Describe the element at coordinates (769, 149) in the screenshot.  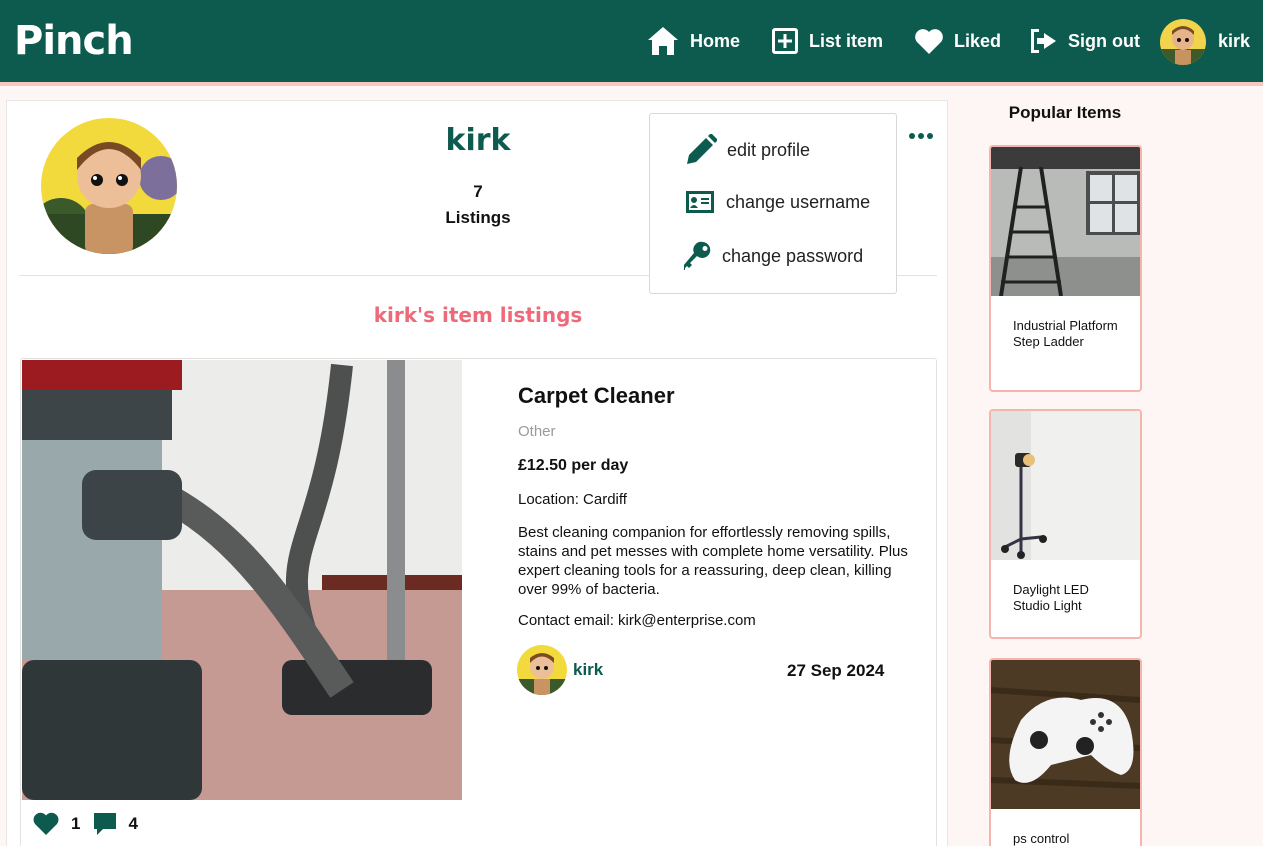
I see `menu-edit-profile-label: edit profile` at that location.